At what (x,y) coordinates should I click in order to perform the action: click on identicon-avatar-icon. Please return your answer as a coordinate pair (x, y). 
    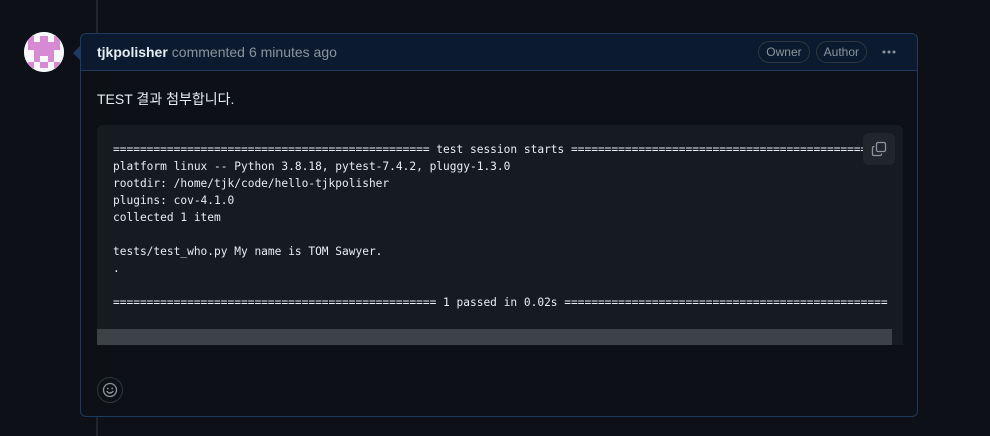
    Looking at the image, I should click on (44, 52).